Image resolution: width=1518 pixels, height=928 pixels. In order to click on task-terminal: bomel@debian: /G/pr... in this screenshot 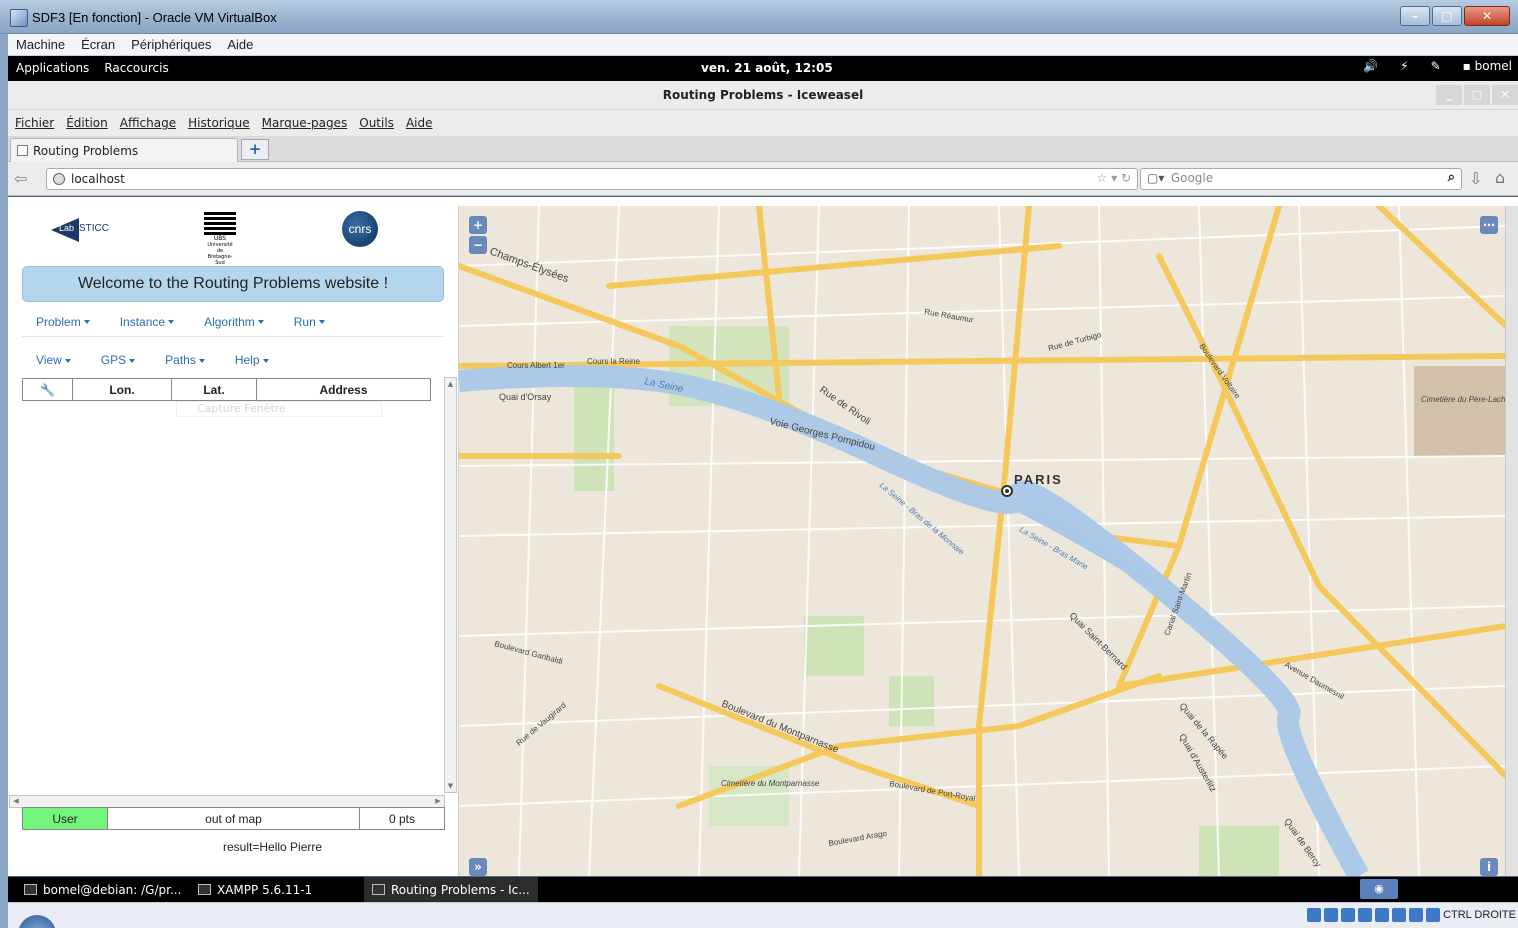, I will do `click(102, 889)`.